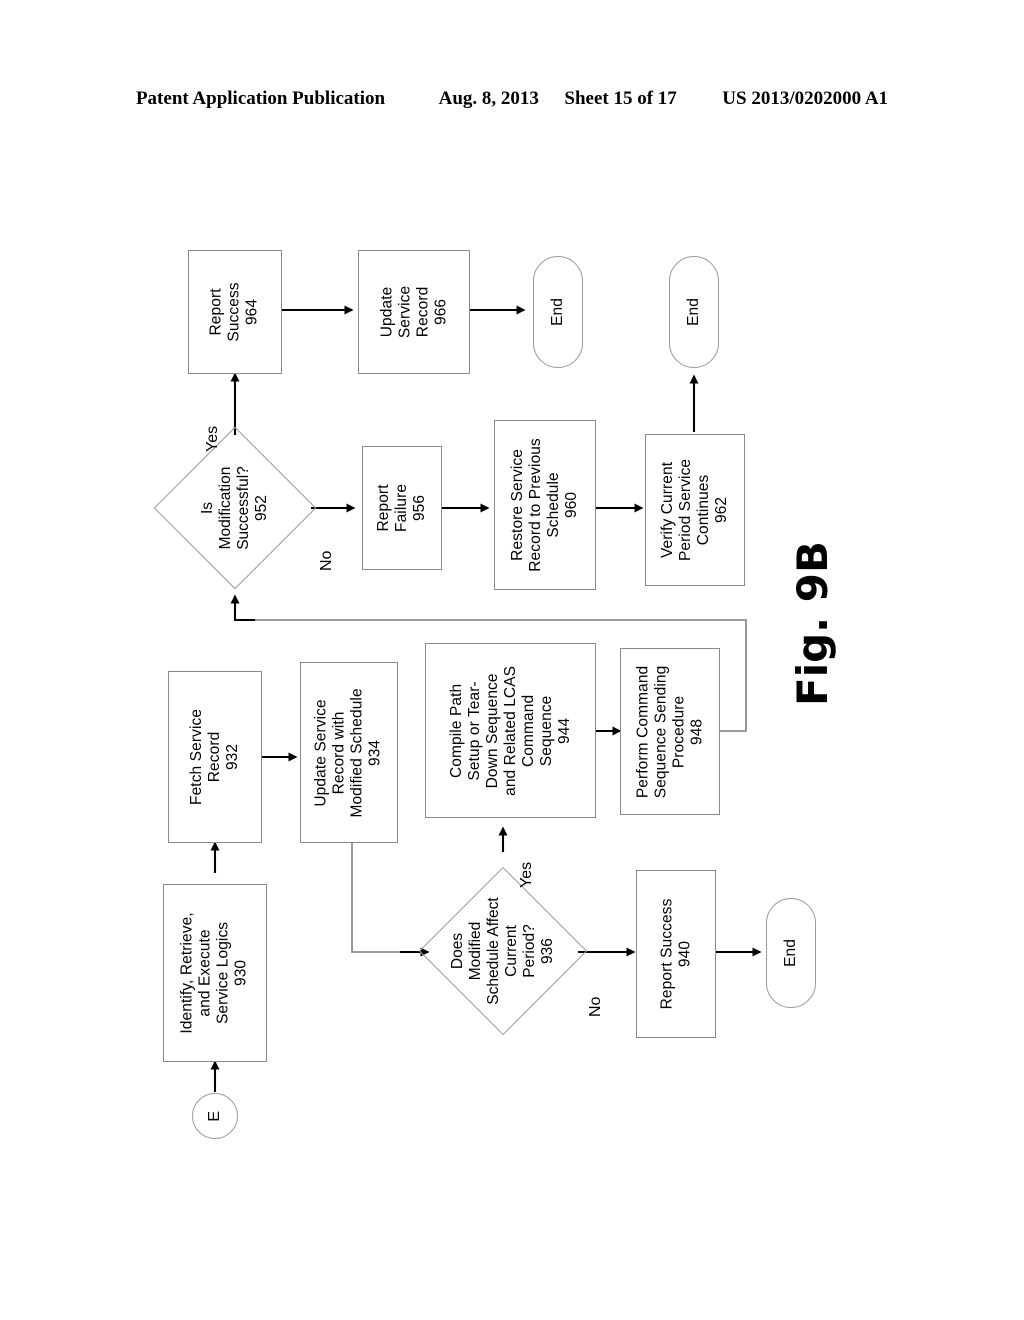 The image size is (1024, 1320). I want to click on node-label: E, so click(214, 1116).